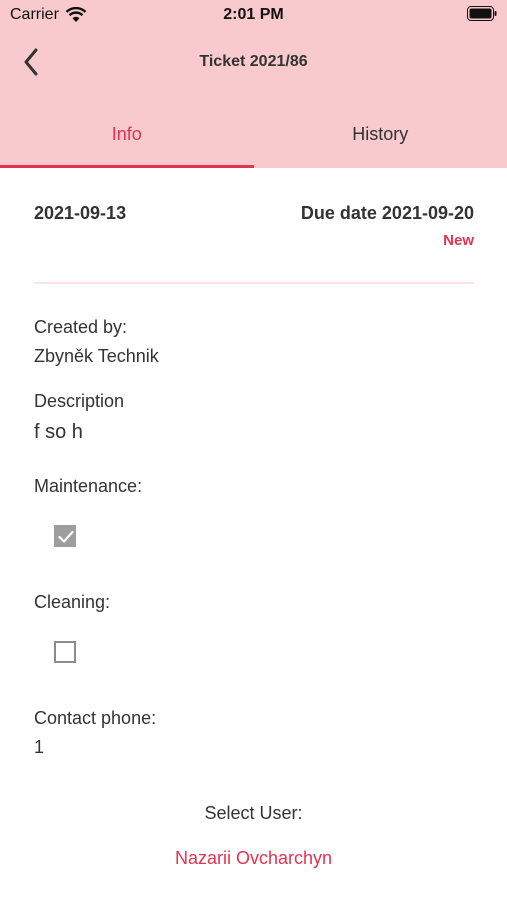  What do you see at coordinates (96, 356) in the screenshot?
I see `created-by-value: Zbyněk Technik` at bounding box center [96, 356].